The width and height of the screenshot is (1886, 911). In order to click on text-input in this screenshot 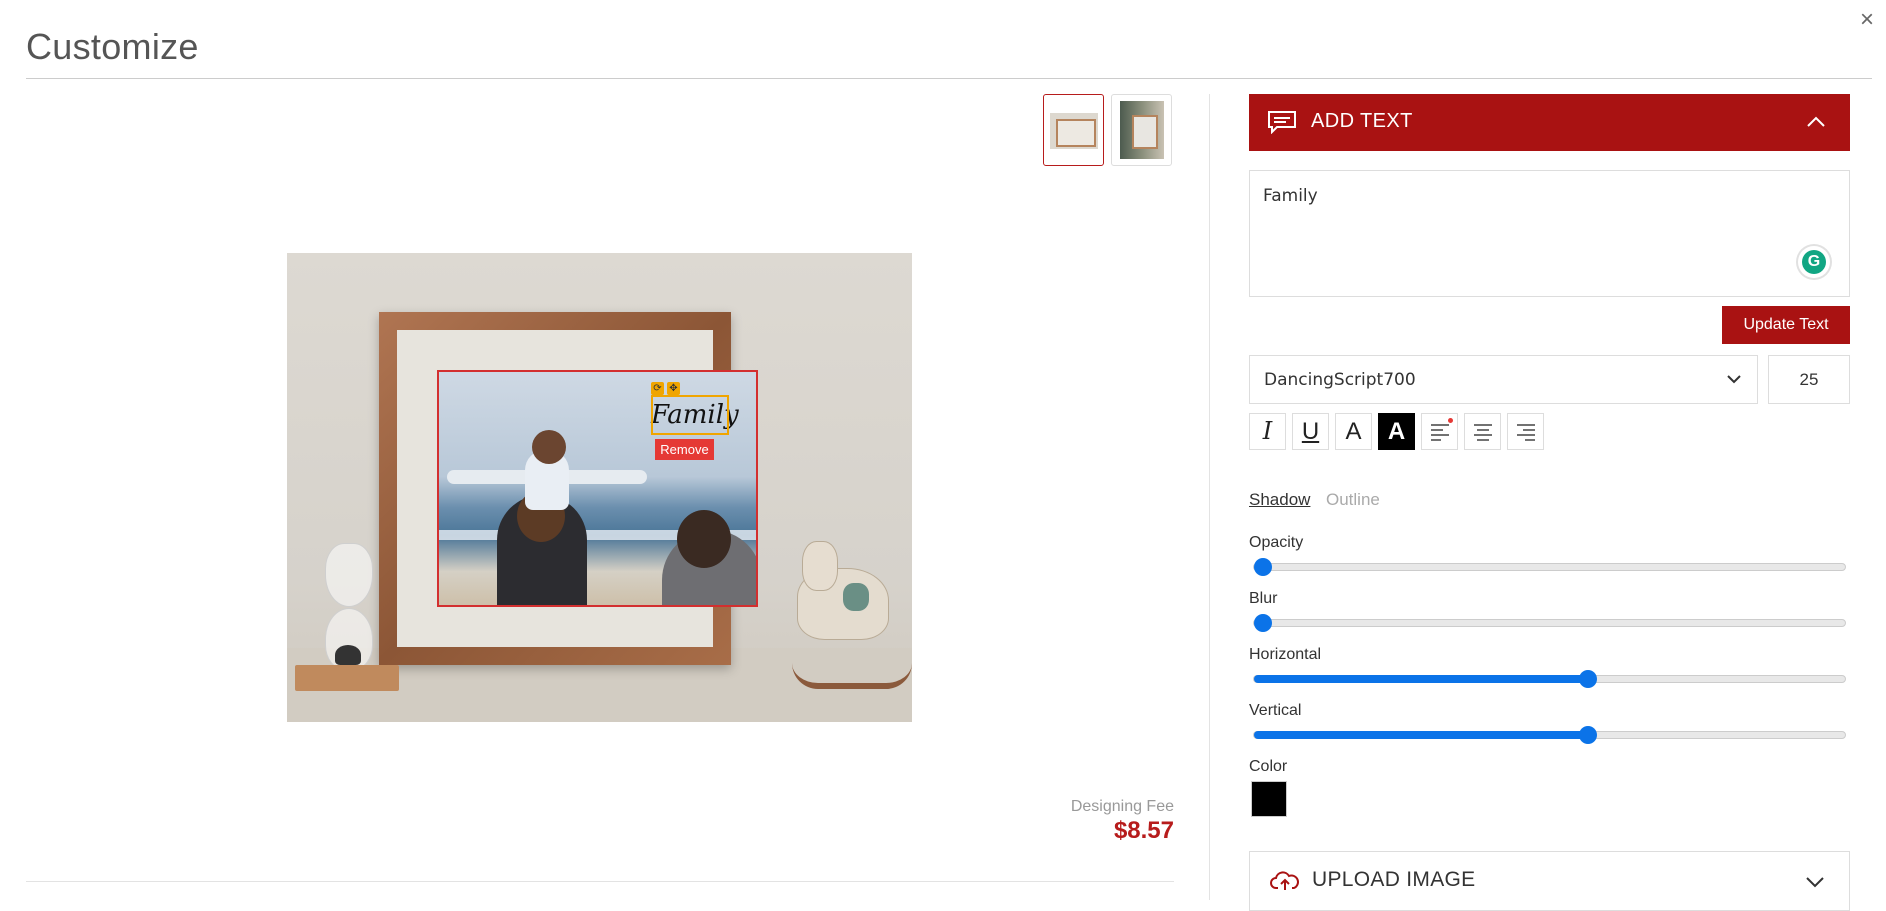, I will do `click(1549, 233)`.